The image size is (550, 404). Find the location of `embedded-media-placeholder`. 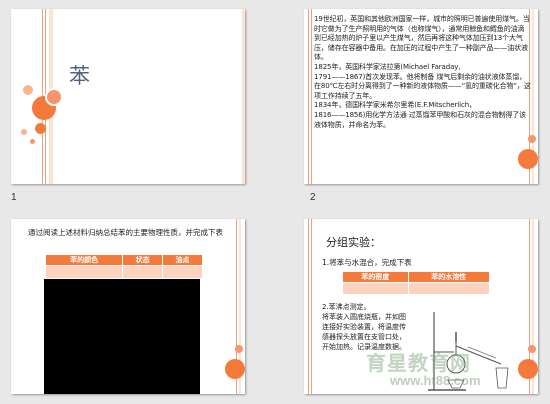

embedded-media-placeholder is located at coordinates (122, 336).